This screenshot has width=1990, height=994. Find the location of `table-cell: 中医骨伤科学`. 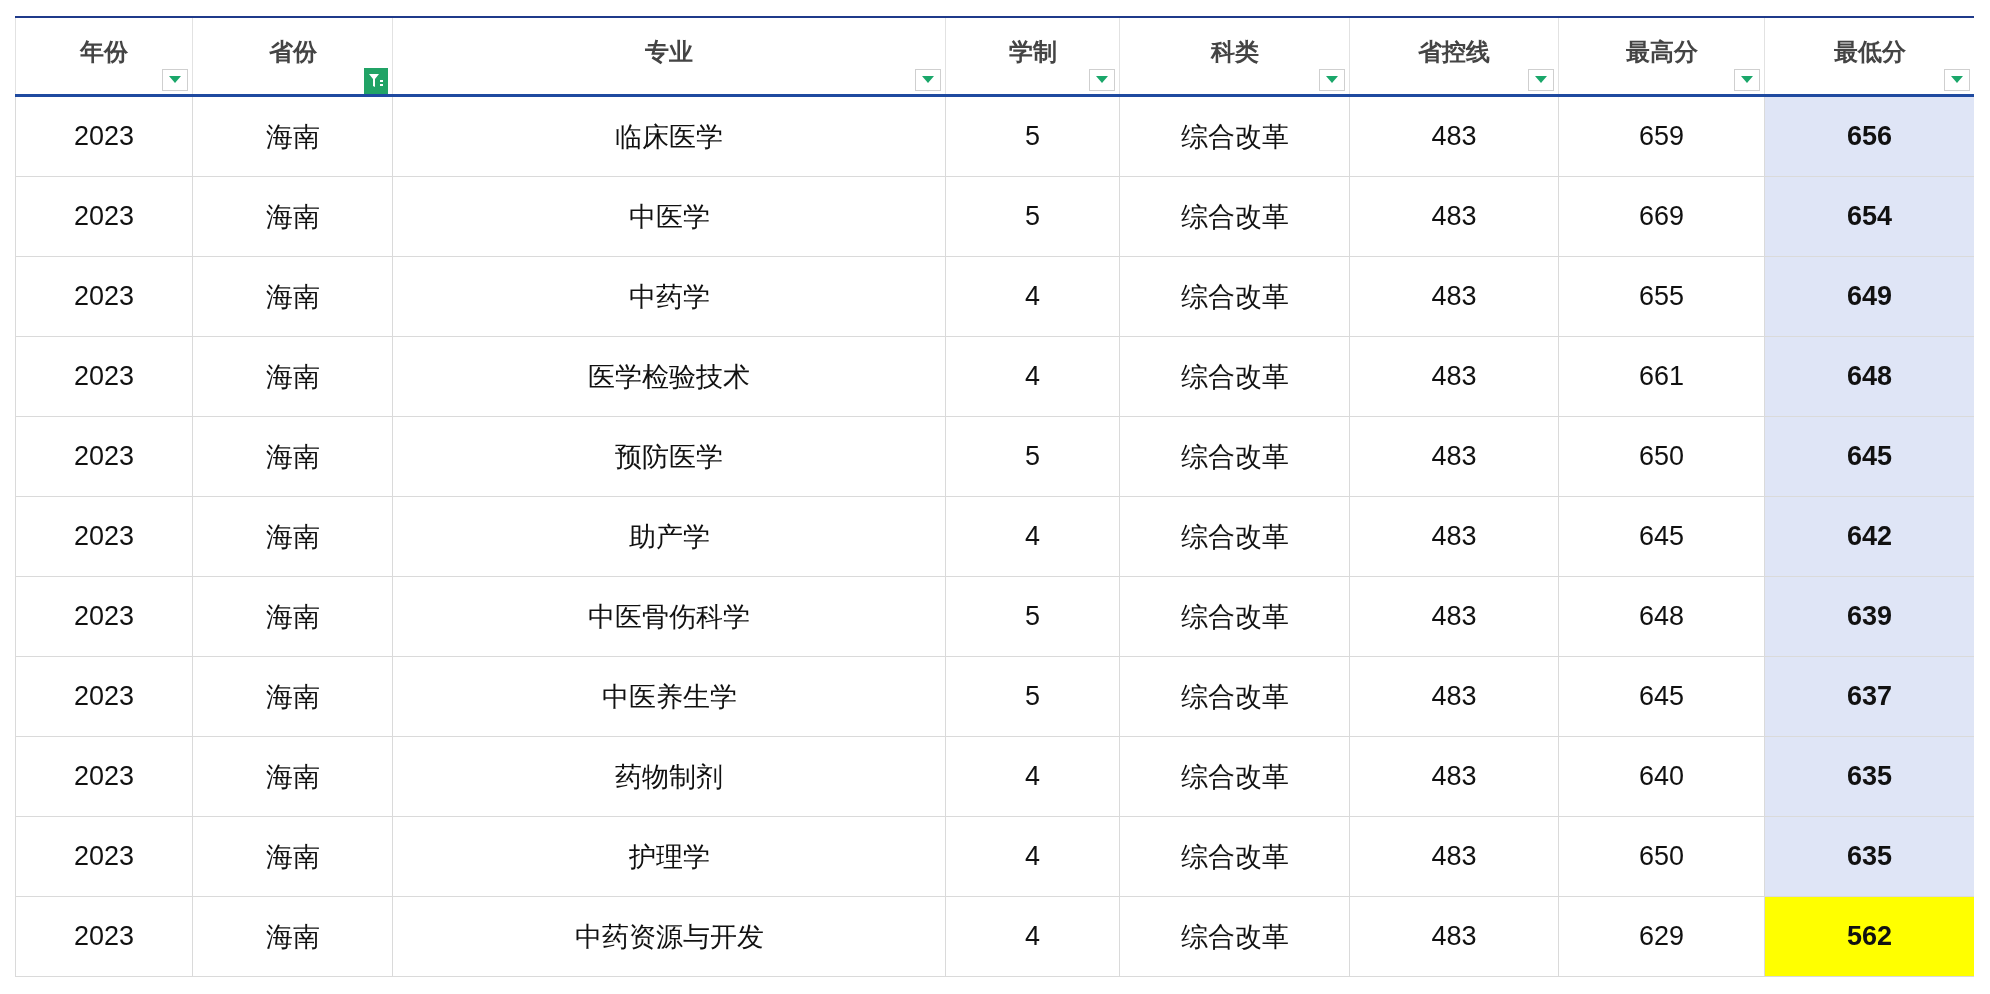

table-cell: 中医骨伤科学 is located at coordinates (668, 616).